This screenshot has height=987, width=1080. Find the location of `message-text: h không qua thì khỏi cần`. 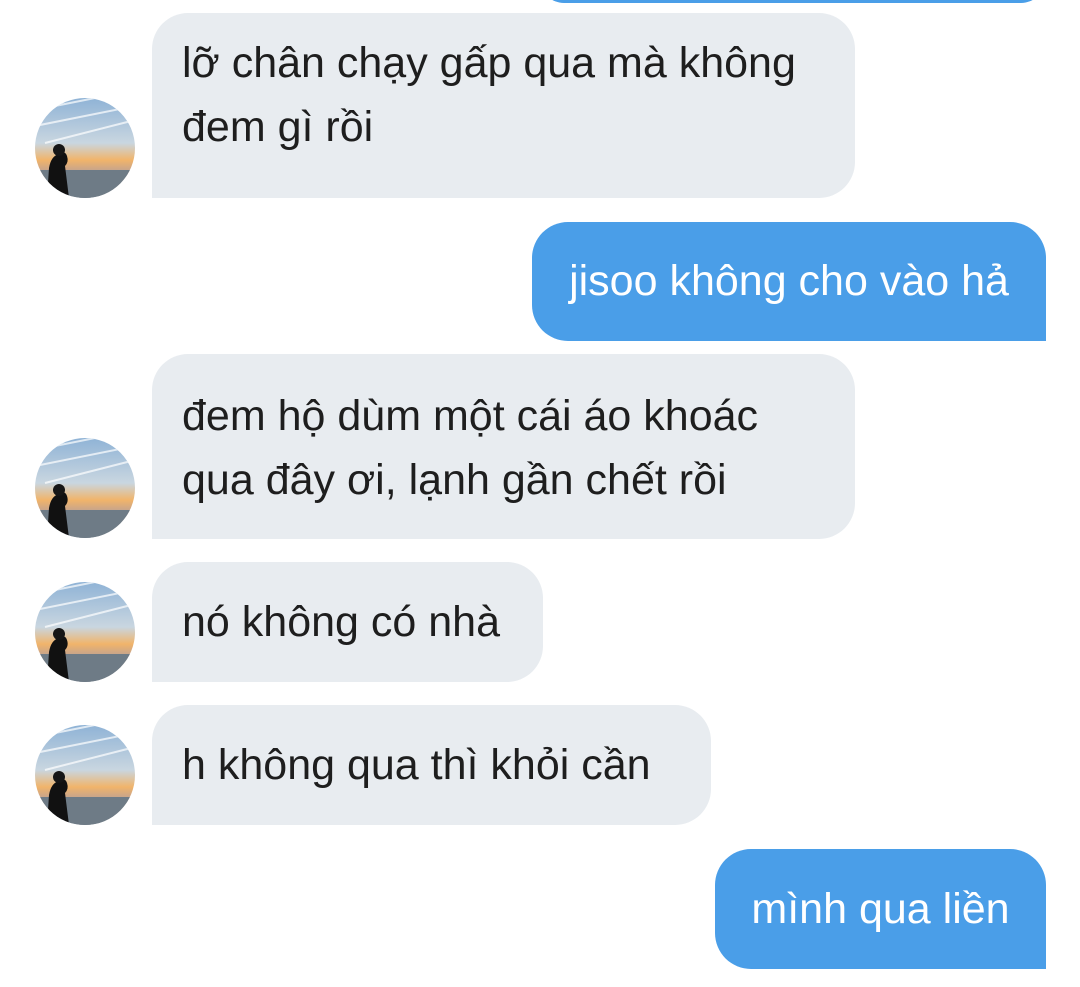

message-text: h không qua thì khỏi cần is located at coordinates (416, 765).